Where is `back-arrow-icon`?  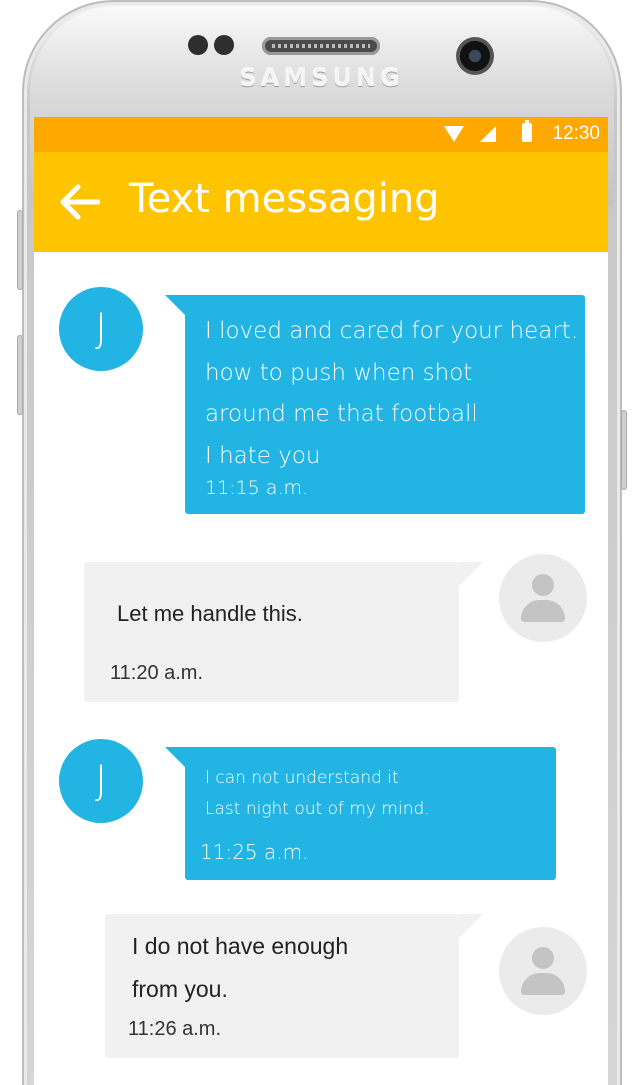 back-arrow-icon is located at coordinates (79, 202).